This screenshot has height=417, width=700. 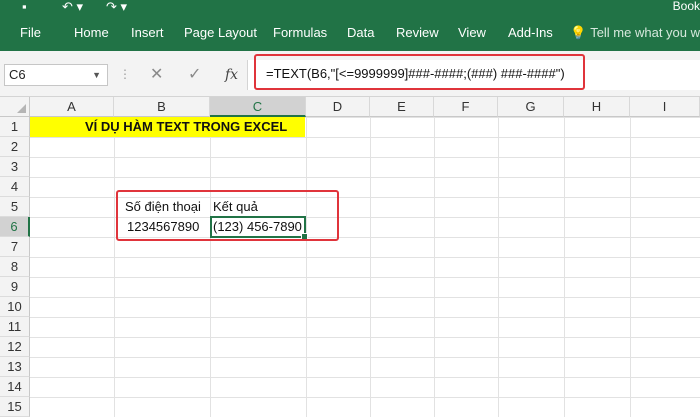 What do you see at coordinates (162, 107) in the screenshot?
I see `column-header-b: B` at bounding box center [162, 107].